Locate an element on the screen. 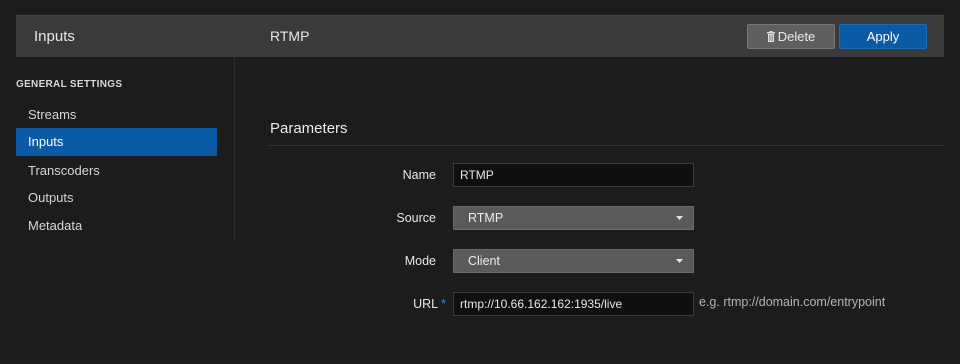 Image resolution: width=960 pixels, height=364 pixels. url-label: URL * is located at coordinates (386, 304).